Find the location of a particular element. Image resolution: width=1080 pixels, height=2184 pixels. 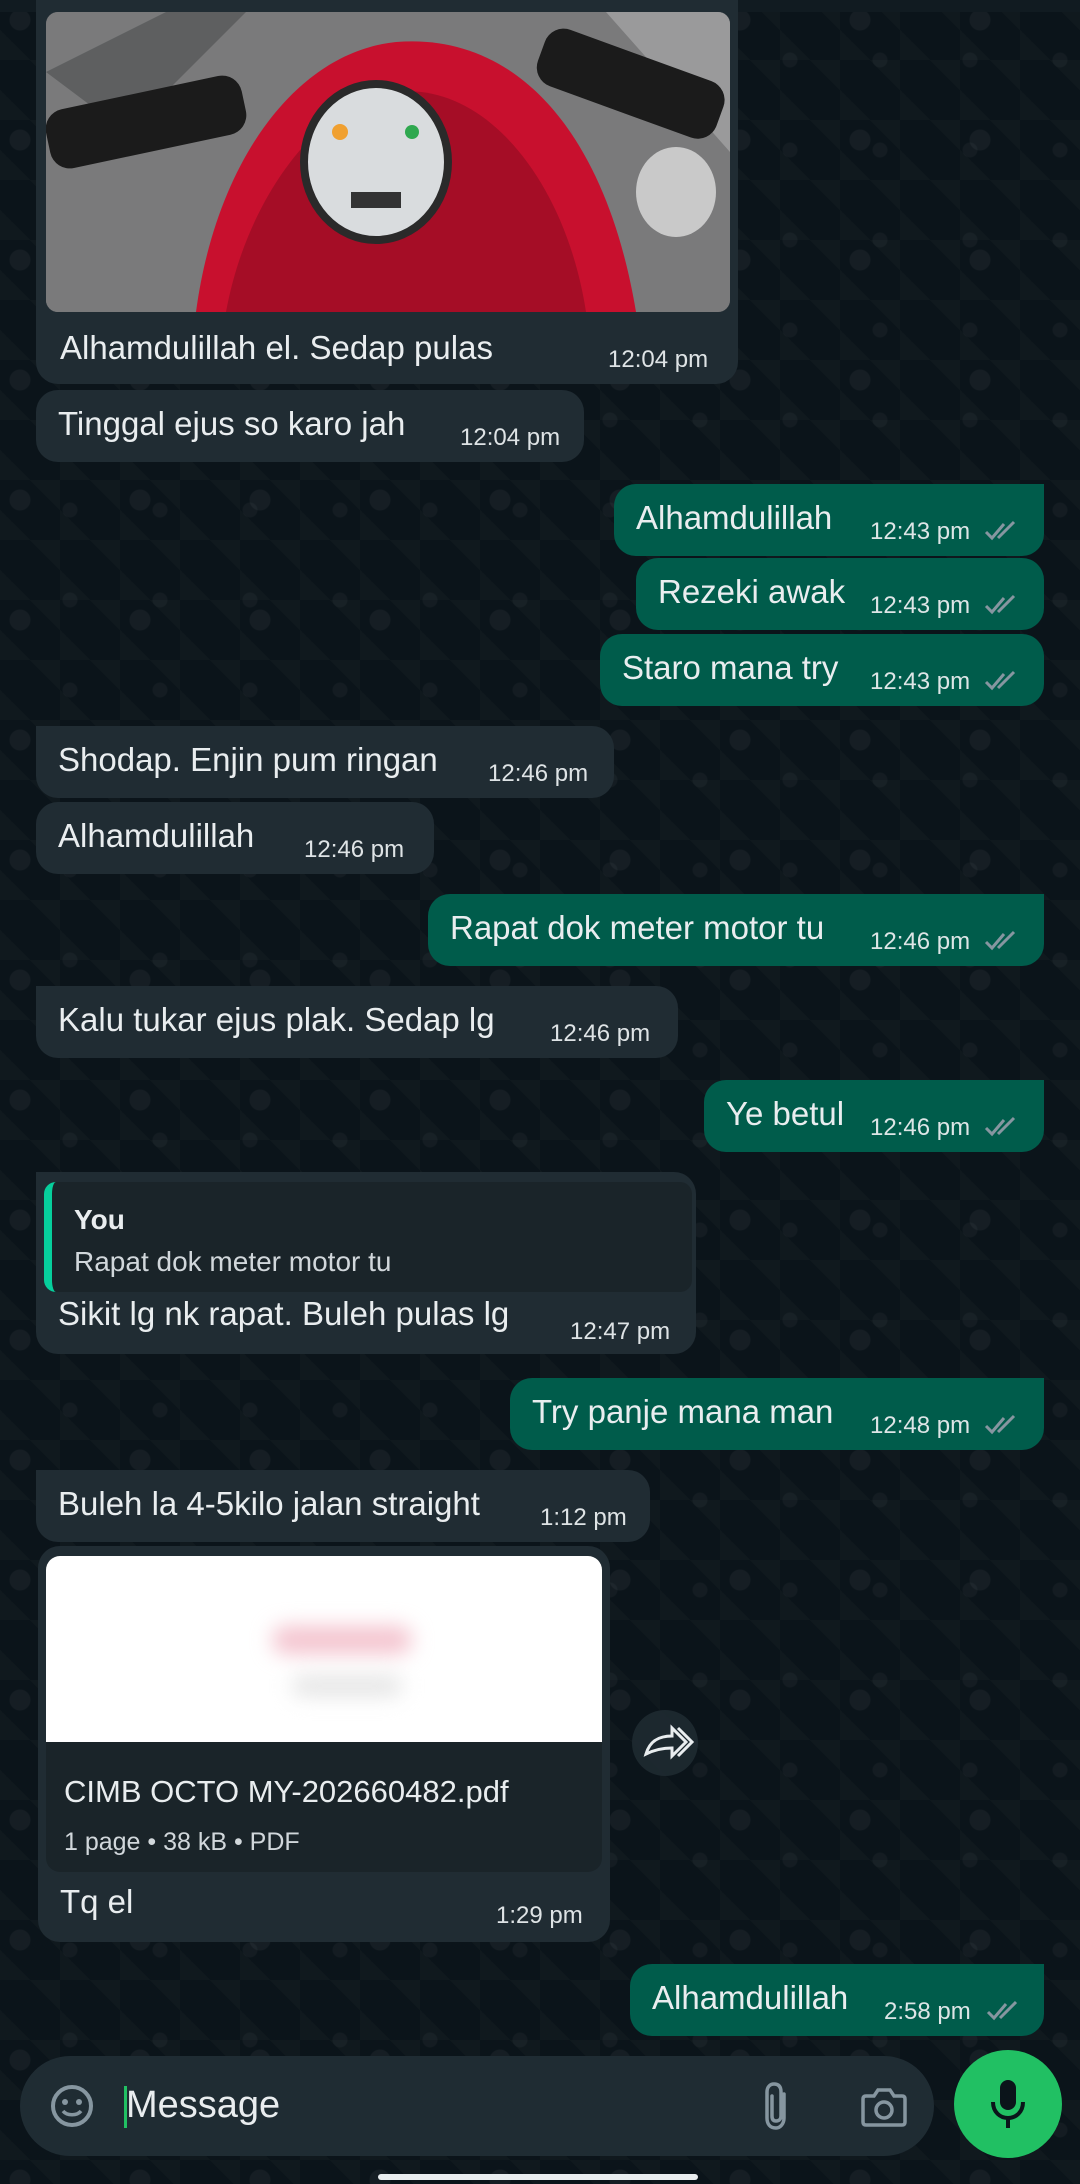

message-bubble-outgoing: Ye betul 12:46 pm is located at coordinates (874, 1116).